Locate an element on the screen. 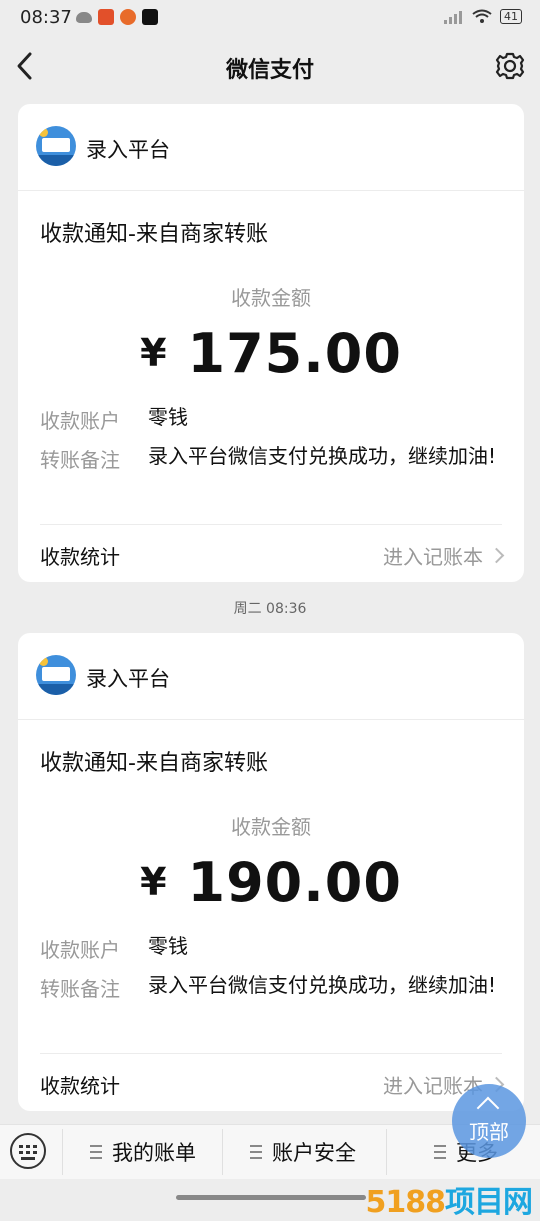 Image resolution: width=540 pixels, height=1221 pixels. menu-item-account-security: 账户安全 is located at coordinates (303, 1152).